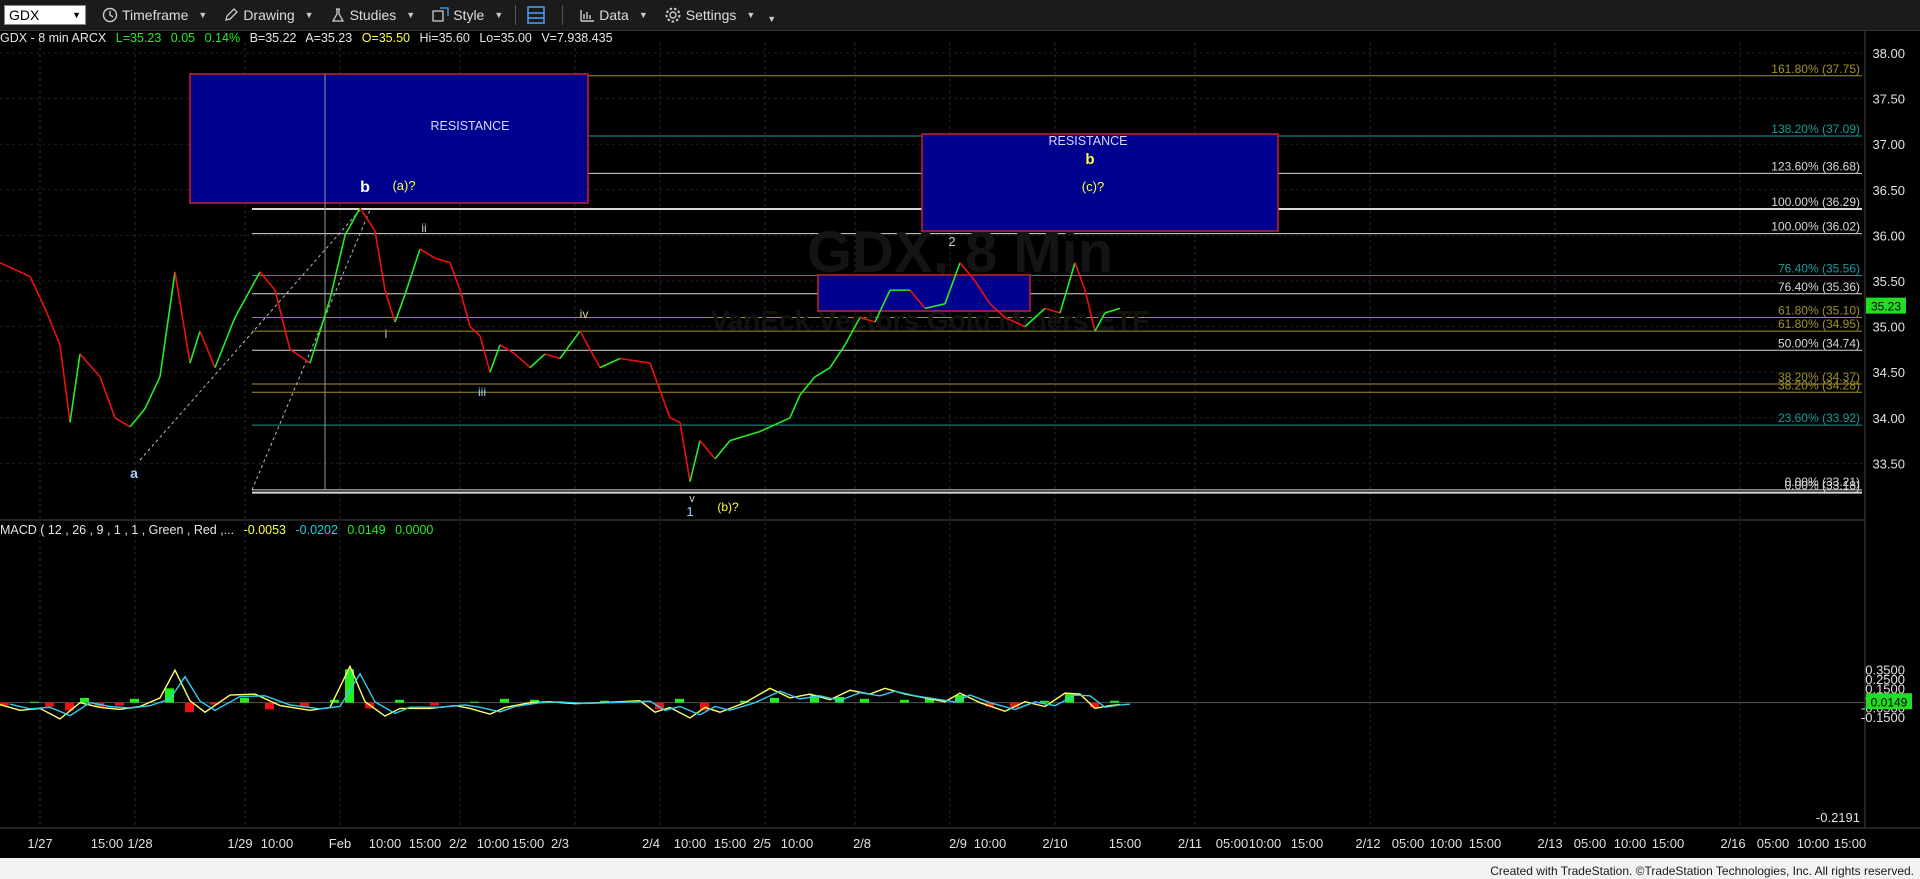 Image resolution: width=1920 pixels, height=879 pixels. Describe the element at coordinates (1093, 186) in the screenshot. I see `wave-label: (c)?` at that location.